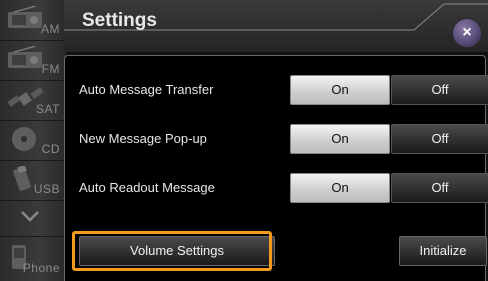  I want to click on source-am-button: AM, so click(32, 20).